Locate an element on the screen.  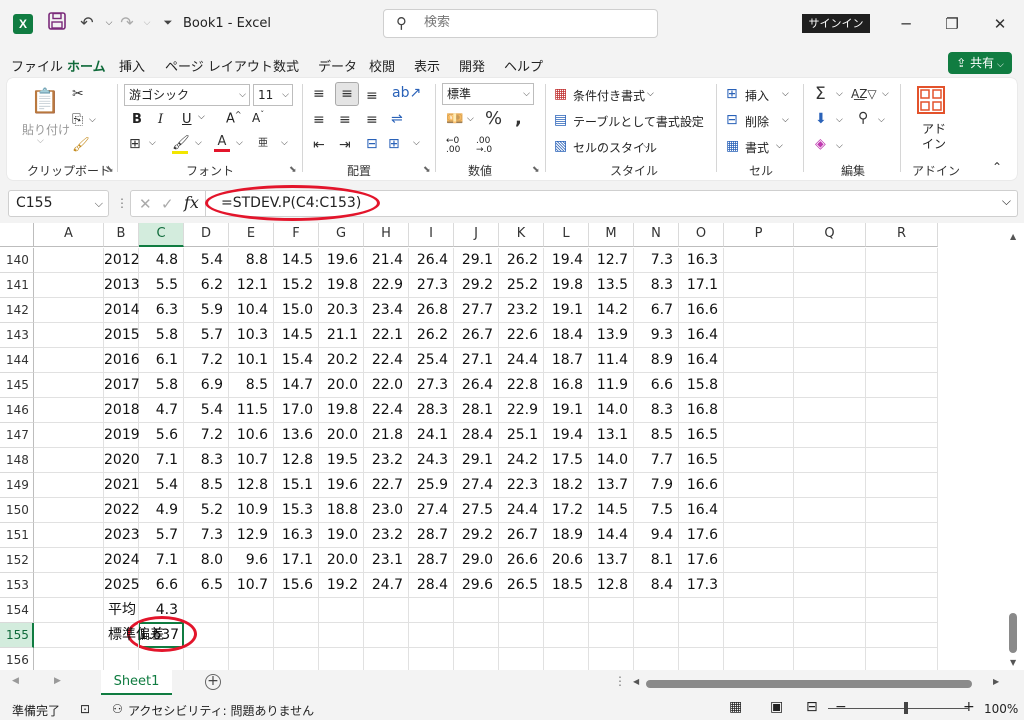
scroll-down-icon: ▼ is located at coordinates (1013, 662).